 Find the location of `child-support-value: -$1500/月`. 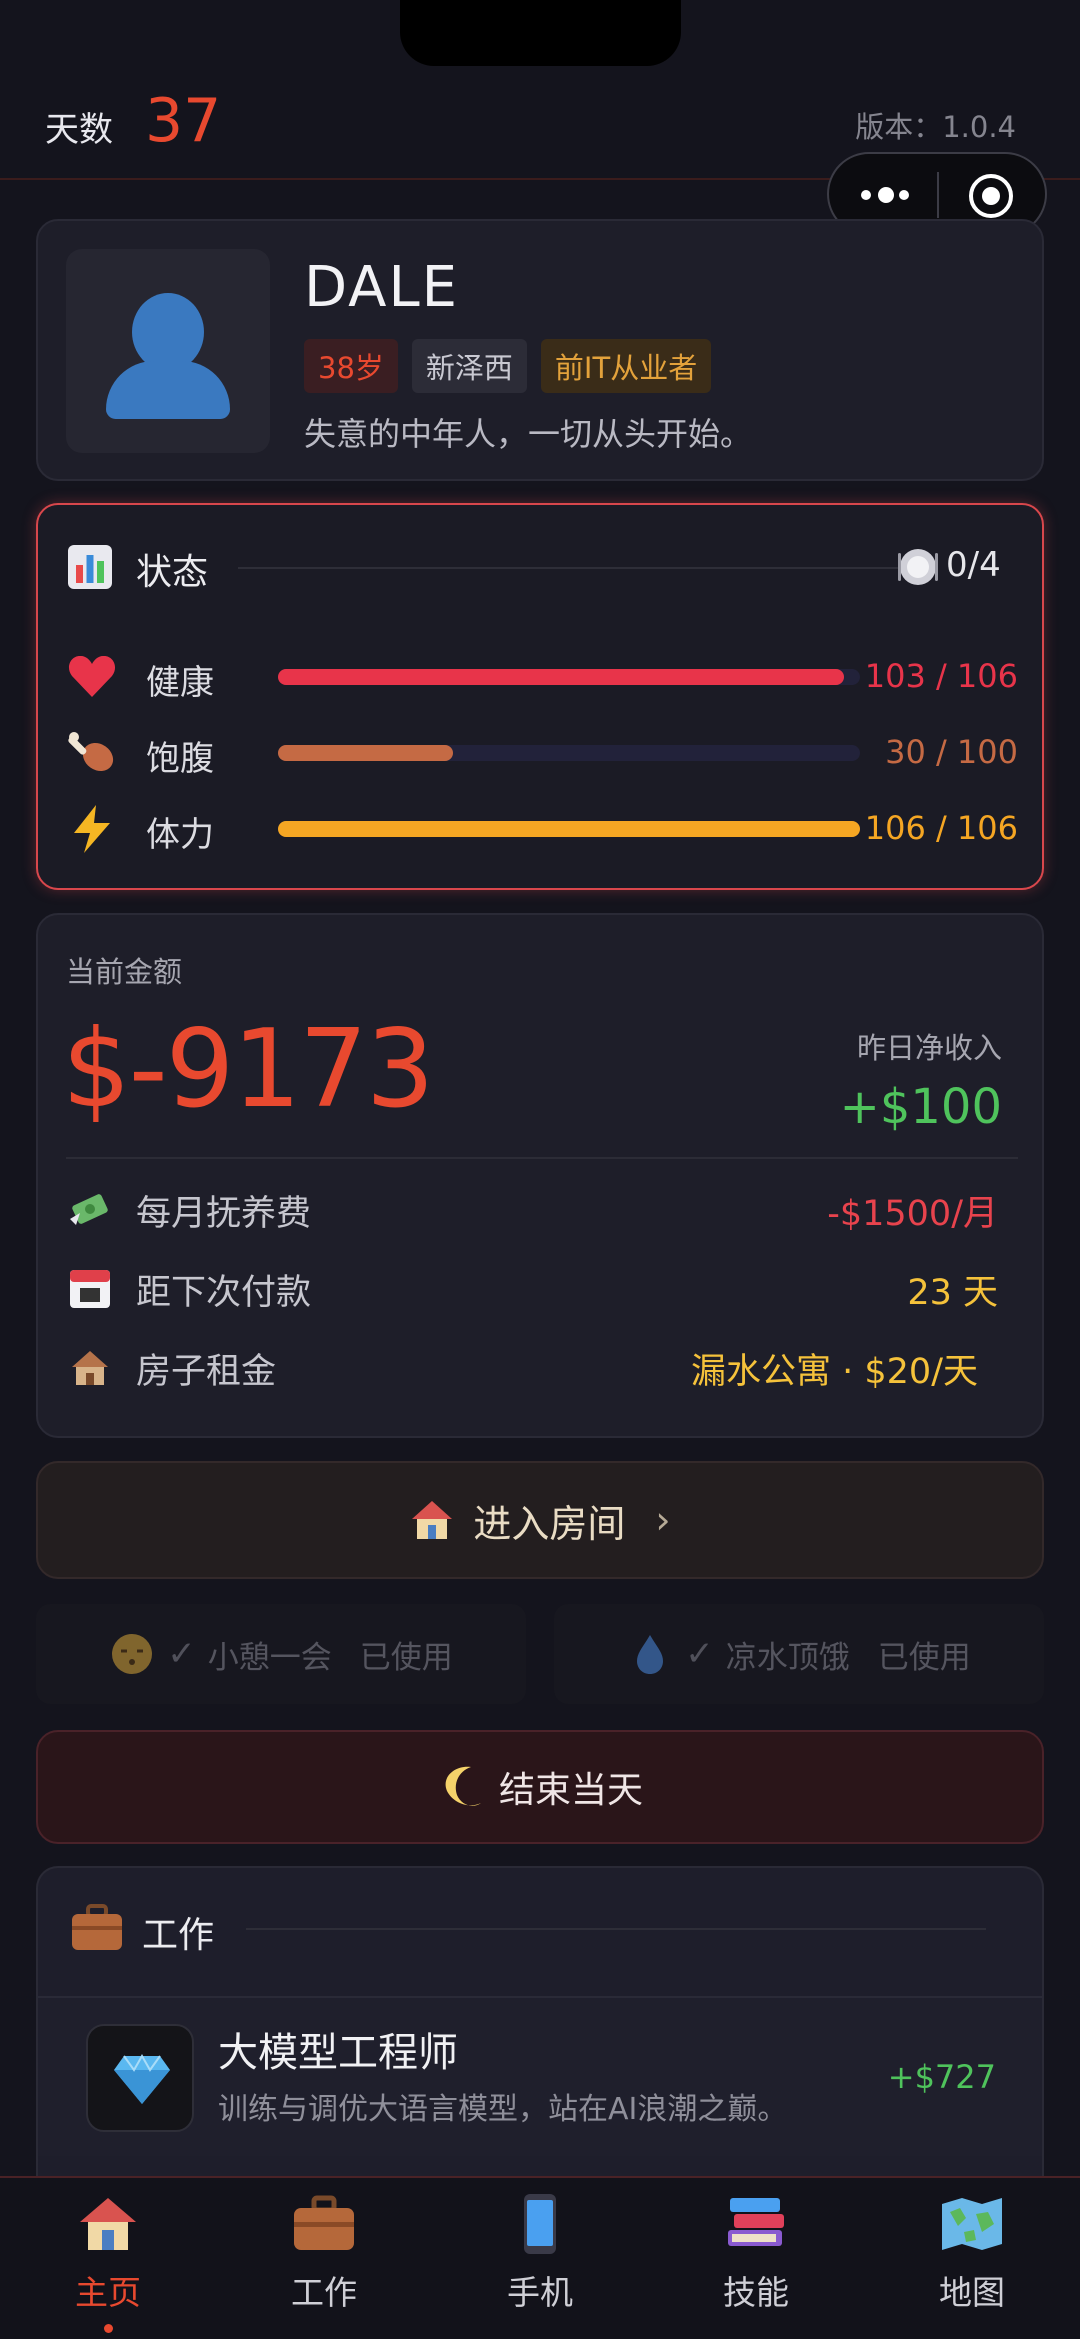

child-support-value: -$1500/月 is located at coordinates (912, 1214).